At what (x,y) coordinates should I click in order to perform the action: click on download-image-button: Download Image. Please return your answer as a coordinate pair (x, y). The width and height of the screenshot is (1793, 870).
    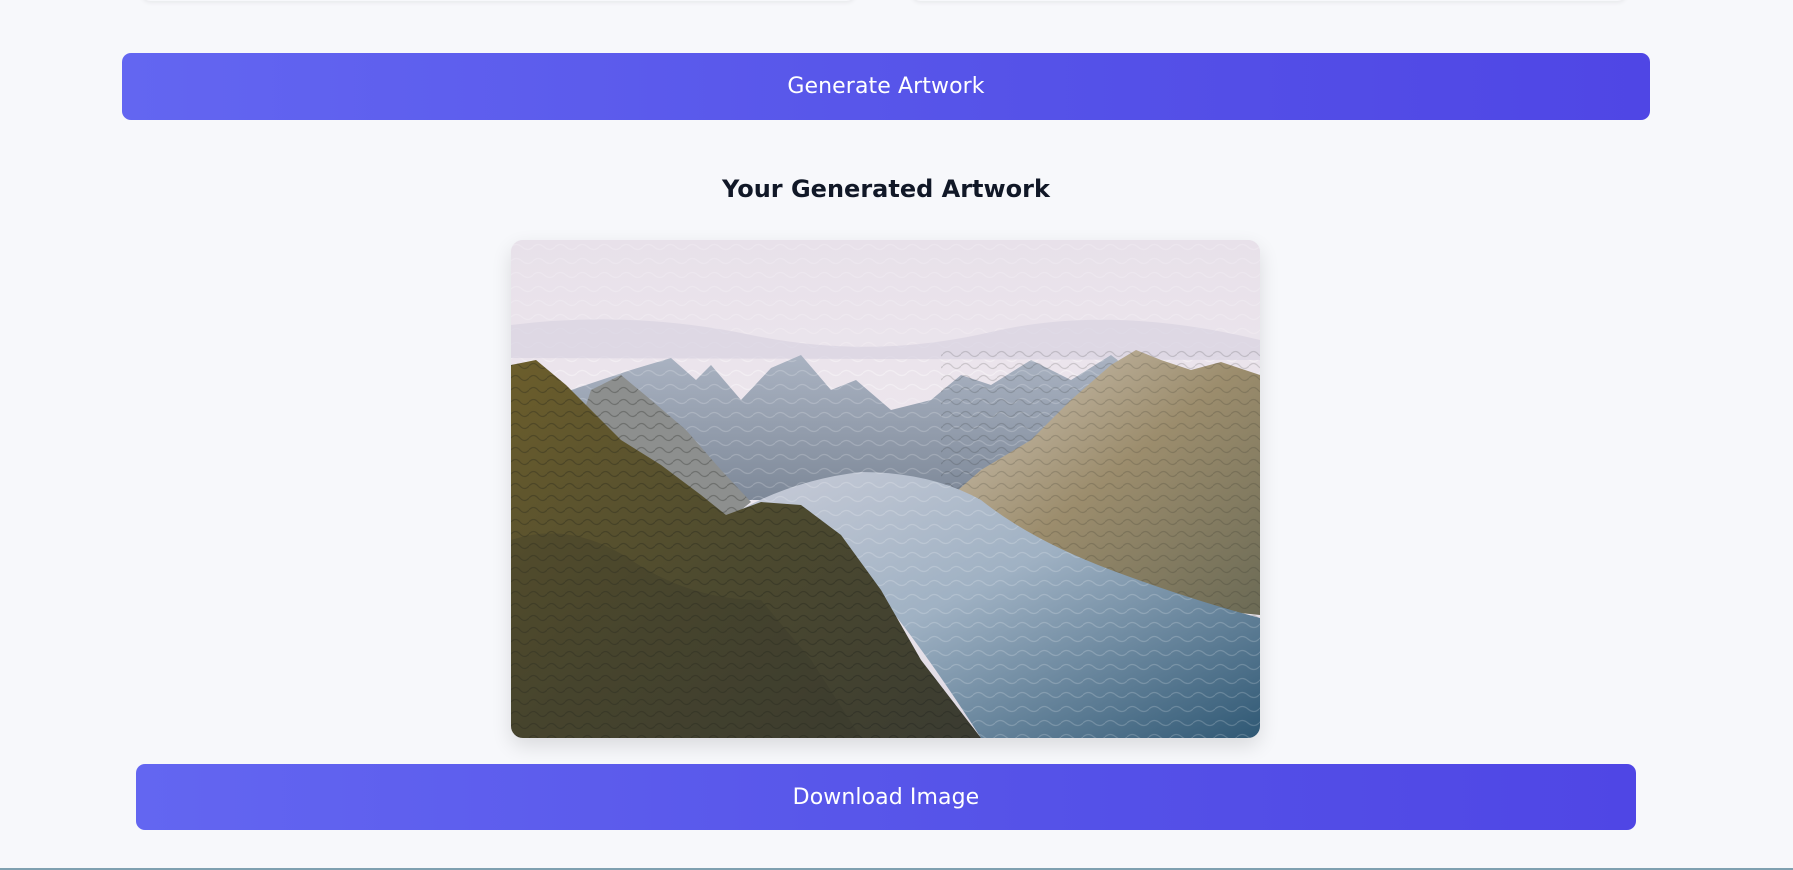
    Looking at the image, I should click on (886, 797).